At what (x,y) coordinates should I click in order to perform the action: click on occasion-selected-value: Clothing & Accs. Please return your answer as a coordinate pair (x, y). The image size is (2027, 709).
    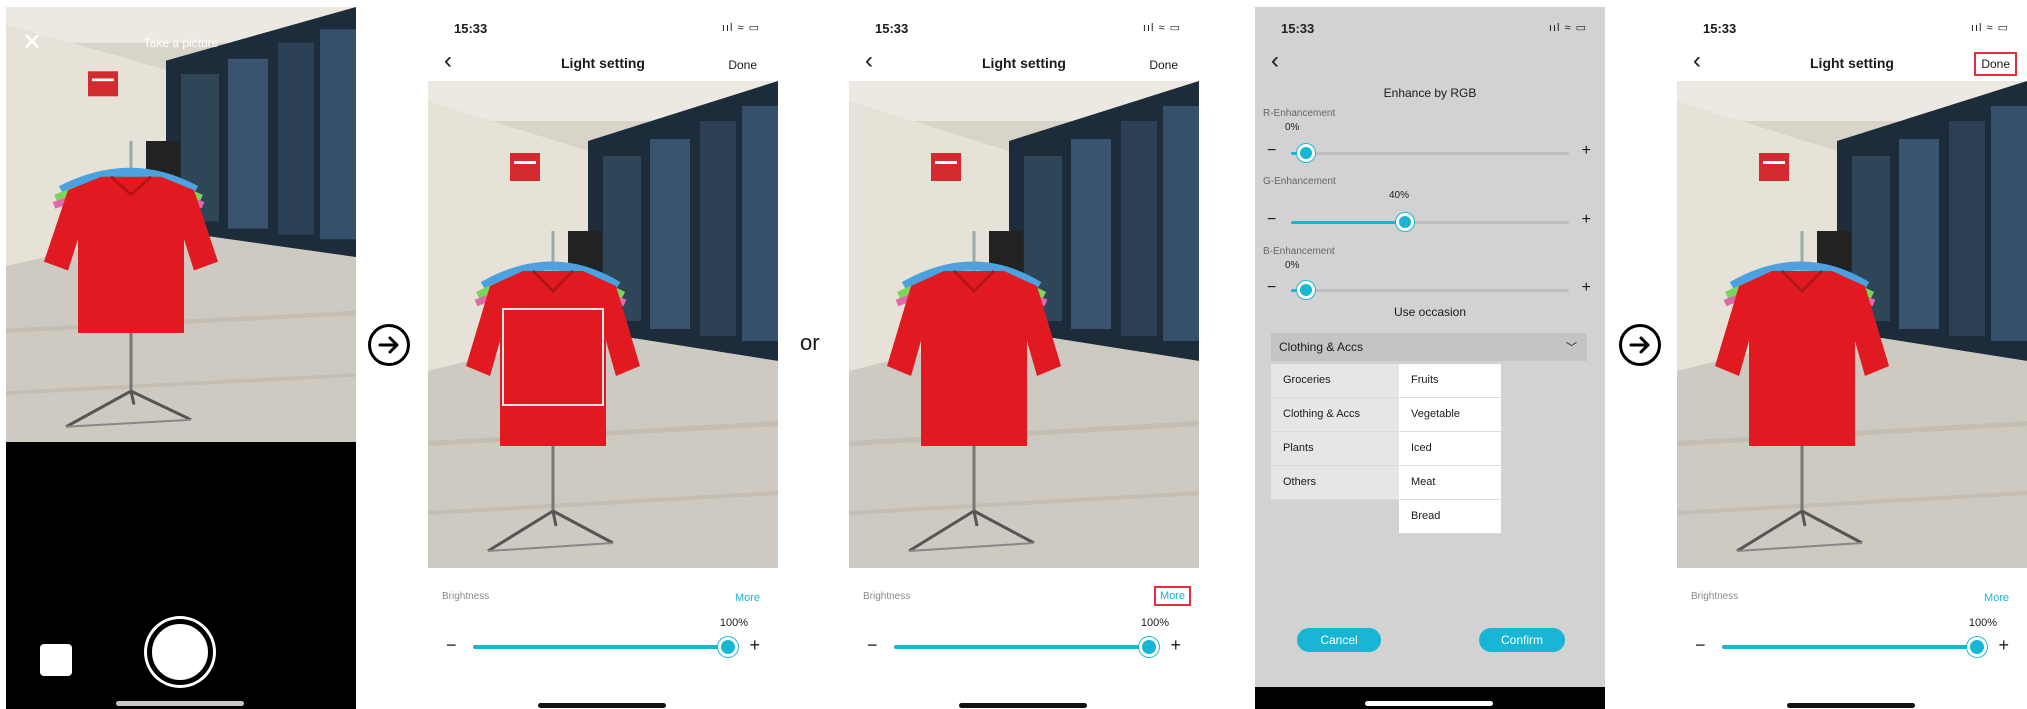
    Looking at the image, I should click on (1321, 347).